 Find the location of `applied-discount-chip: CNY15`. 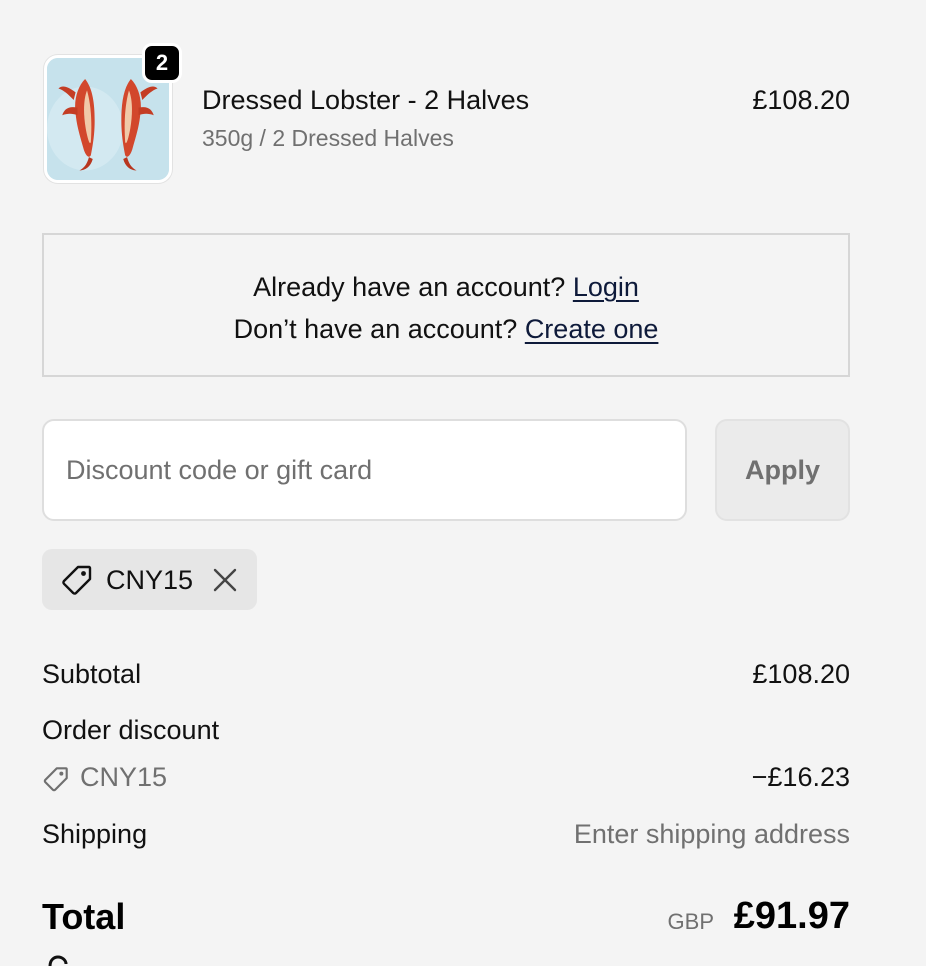

applied-discount-chip: CNY15 is located at coordinates (149, 579).